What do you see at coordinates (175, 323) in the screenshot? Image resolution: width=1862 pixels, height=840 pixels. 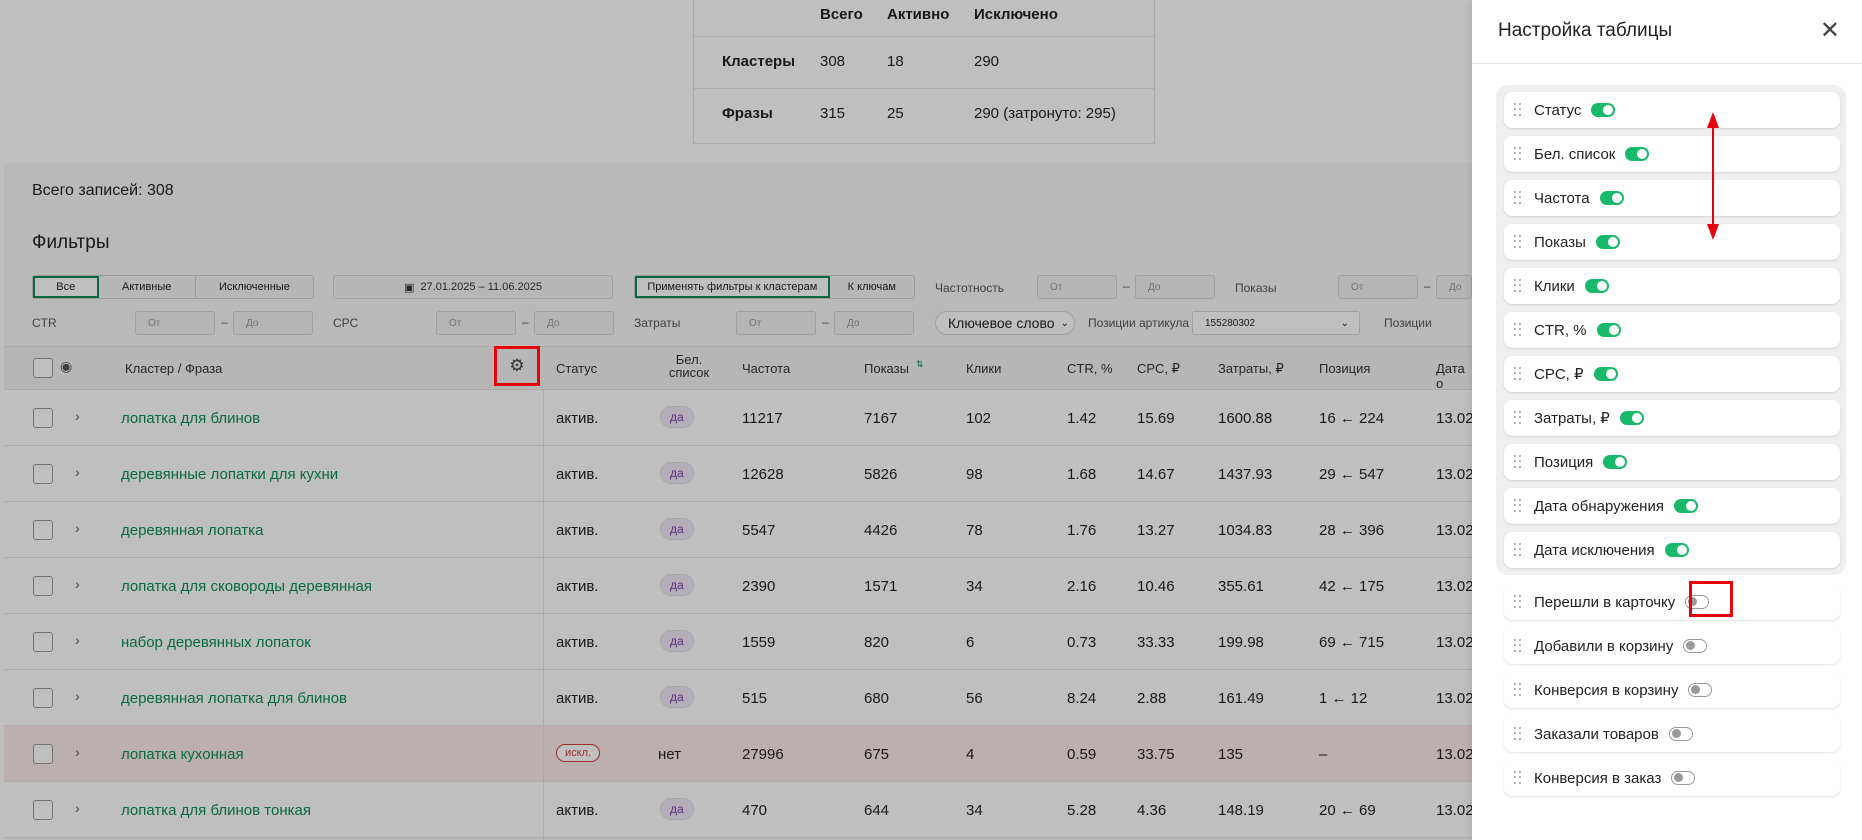 I see `ctr-from-input: От` at bounding box center [175, 323].